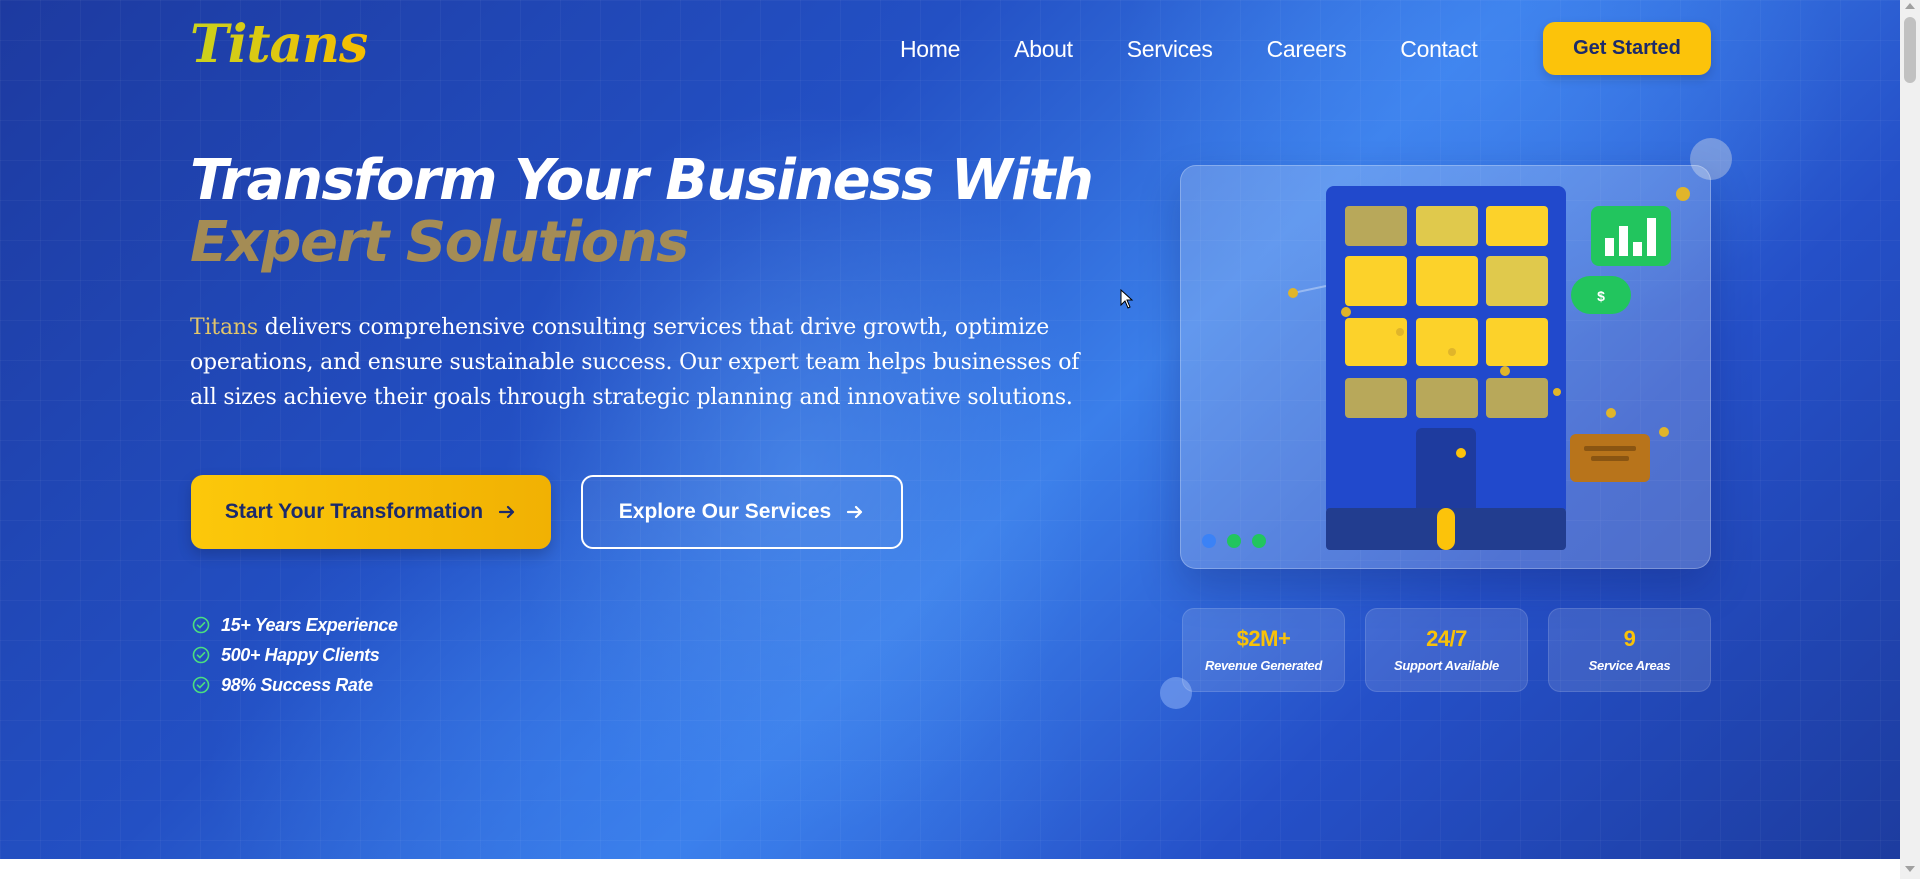 The height and width of the screenshot is (879, 1920). What do you see at coordinates (1910, 6) in the screenshot?
I see `scroll-up-icon` at bounding box center [1910, 6].